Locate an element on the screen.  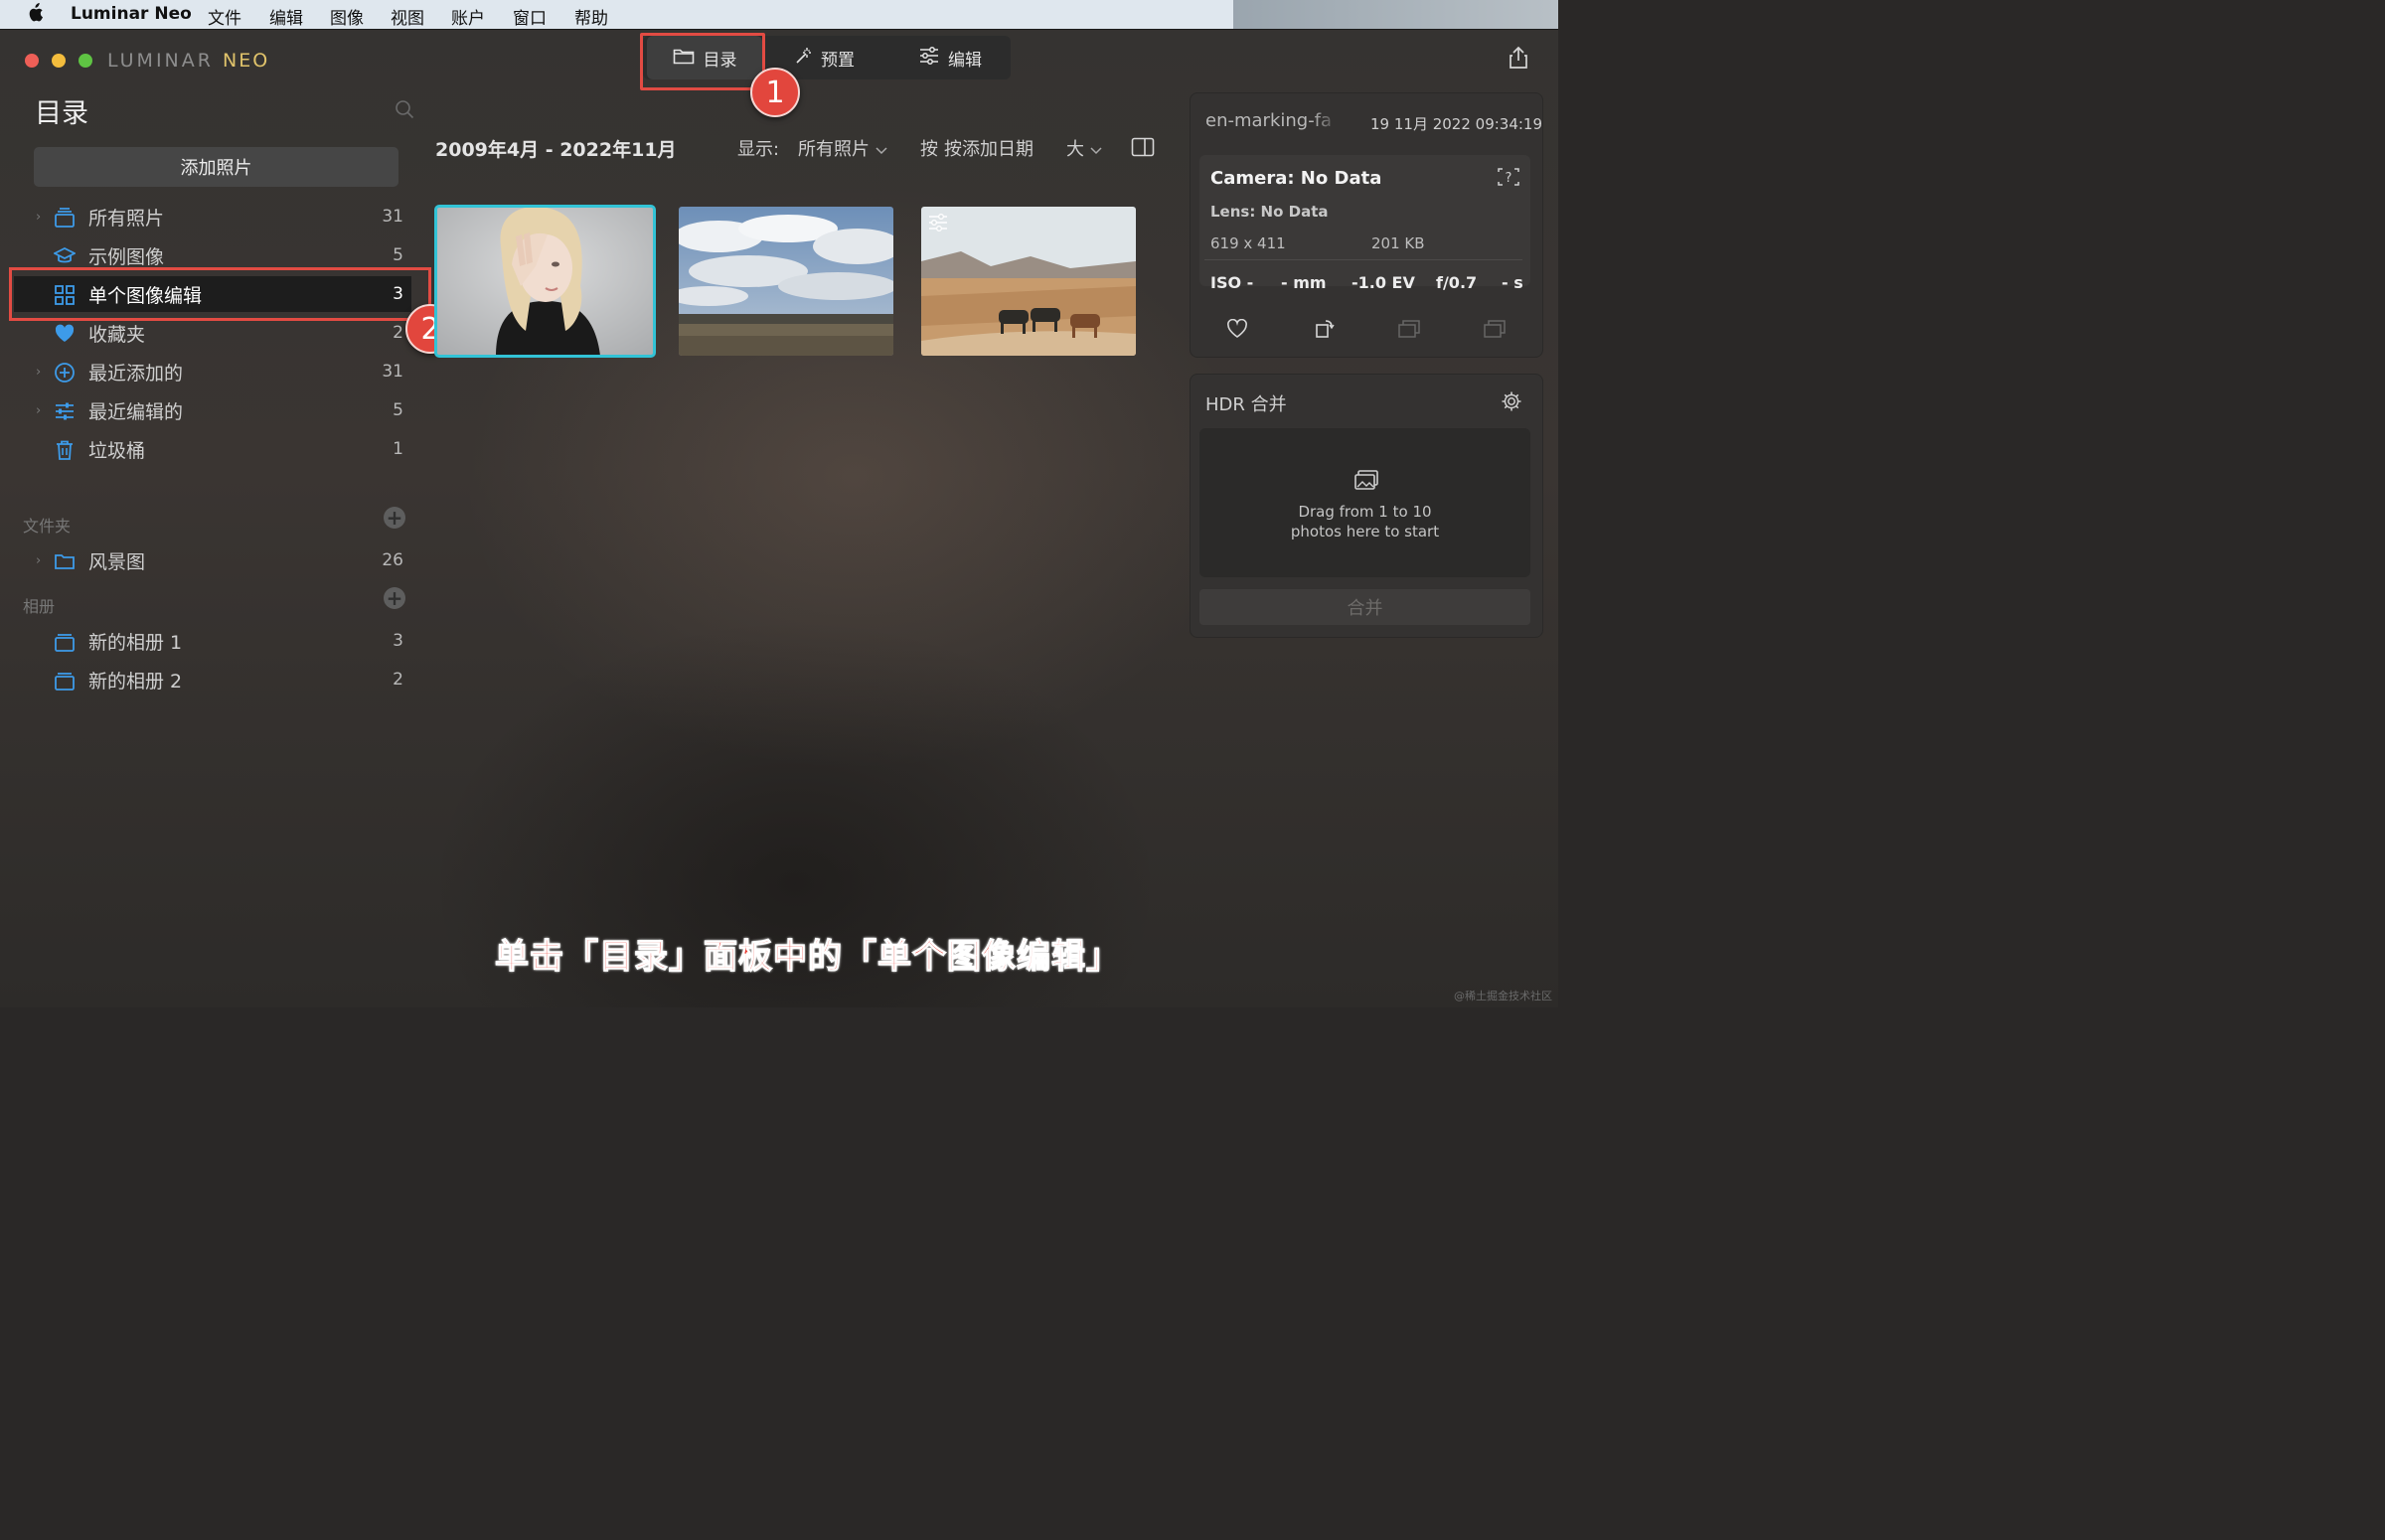
add-folder-button: + is located at coordinates (394, 518).